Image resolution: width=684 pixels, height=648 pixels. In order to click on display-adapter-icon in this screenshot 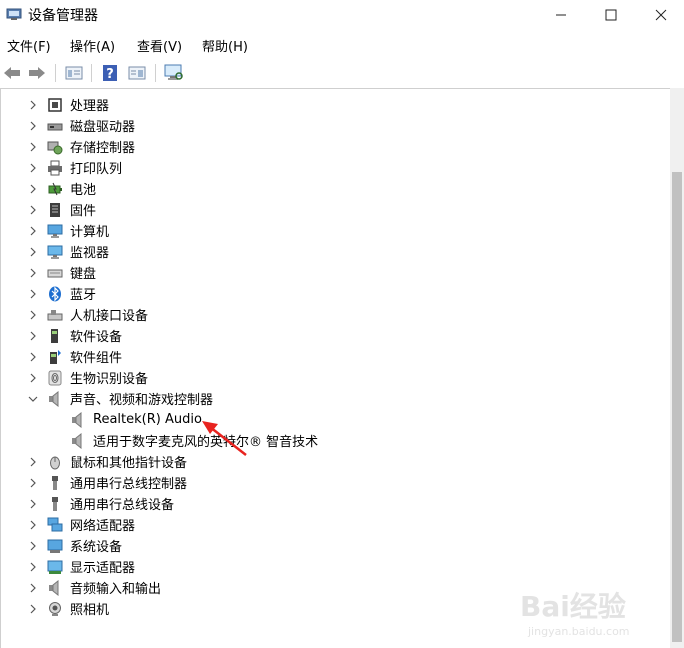, I will do `click(55, 567)`.